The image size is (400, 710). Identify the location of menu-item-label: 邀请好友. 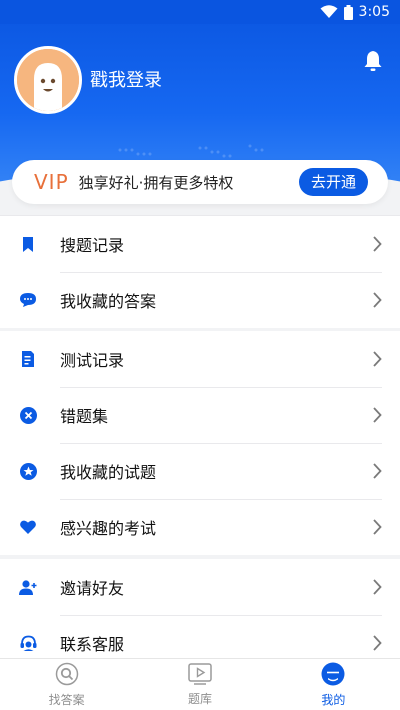
(92, 588).